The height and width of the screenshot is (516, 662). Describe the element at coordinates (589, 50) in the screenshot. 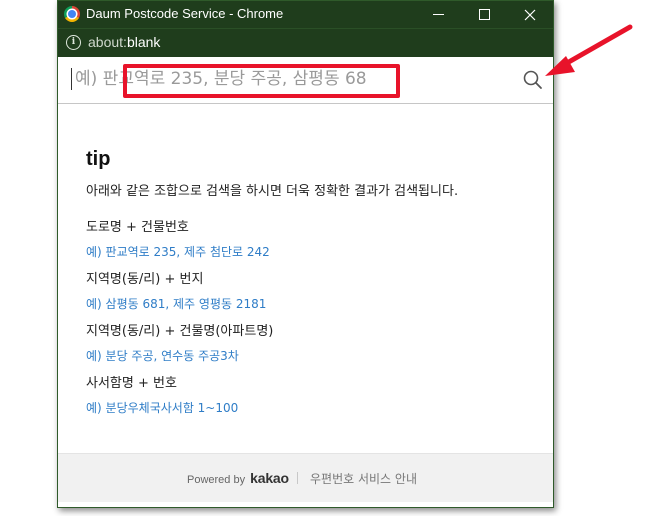

I see `annotation-arrow-icon` at that location.